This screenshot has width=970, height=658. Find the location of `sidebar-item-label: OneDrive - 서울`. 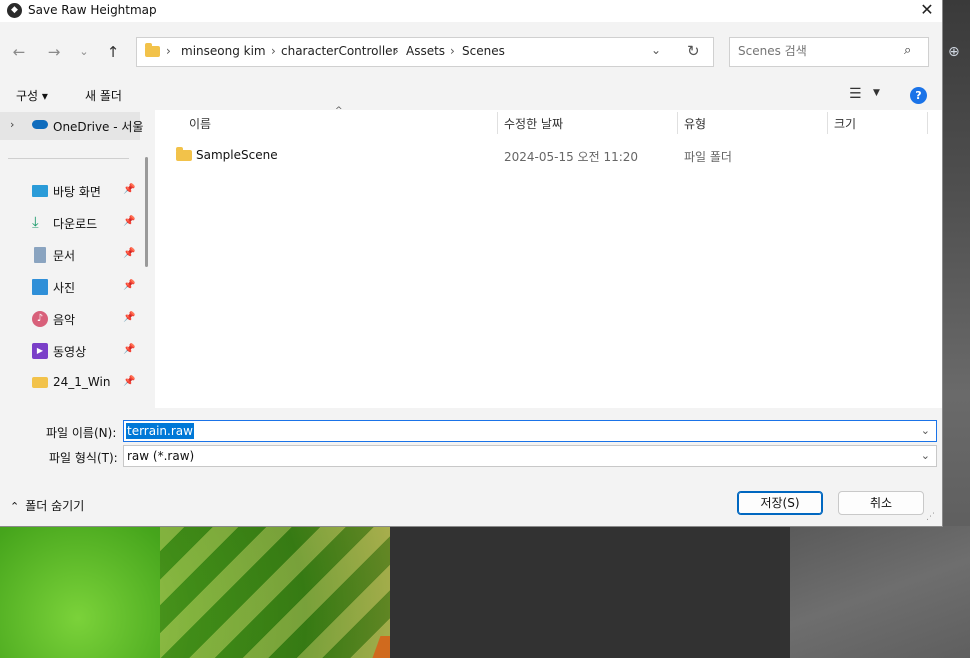

sidebar-item-label: OneDrive - 서울 is located at coordinates (98, 127).